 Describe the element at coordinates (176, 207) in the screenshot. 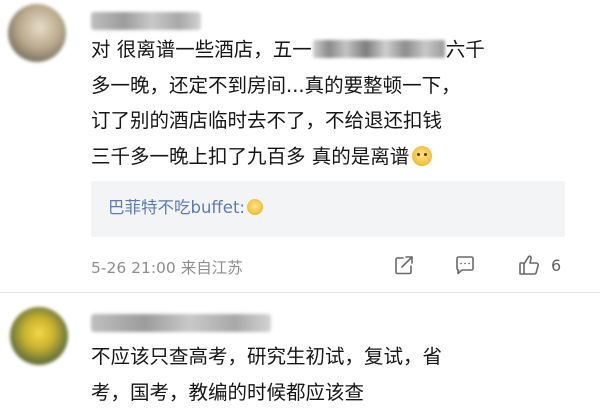

I see `reply-author-text: 巴菲特不吃buffet:` at that location.